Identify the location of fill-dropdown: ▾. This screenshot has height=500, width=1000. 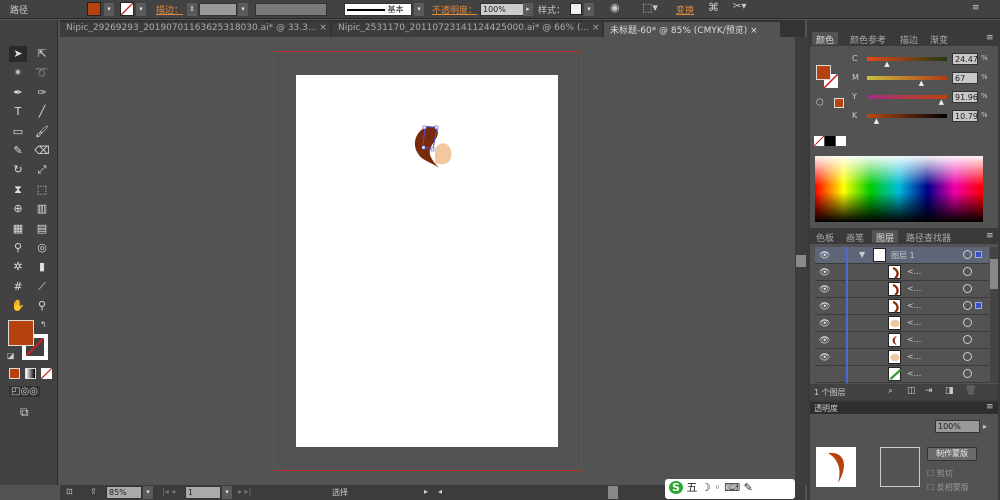
(109, 9).